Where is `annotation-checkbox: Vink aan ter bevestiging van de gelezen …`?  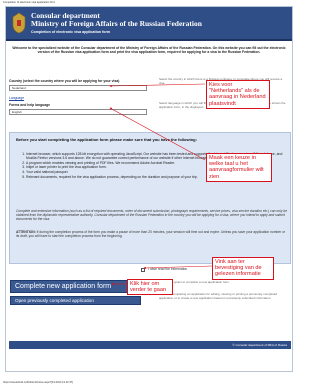 annotation-checkbox: Vink aan ter bevestiging van de gelezen … is located at coordinates (243, 268).